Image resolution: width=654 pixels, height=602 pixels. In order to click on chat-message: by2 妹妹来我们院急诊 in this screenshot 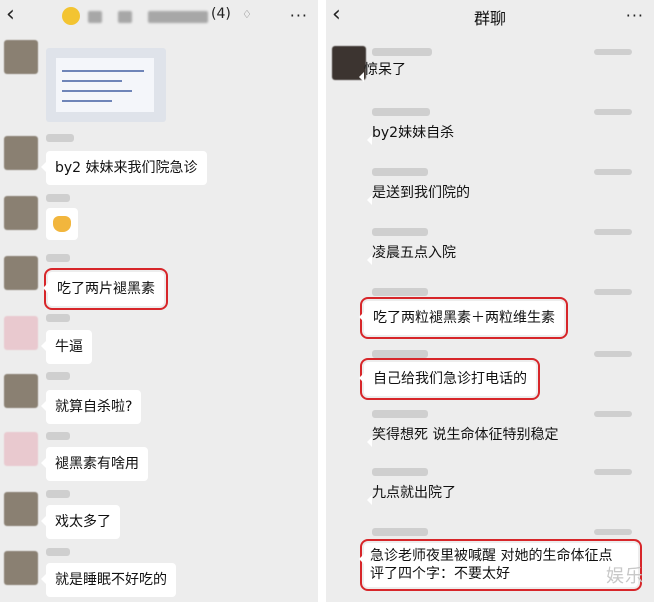, I will do `click(124, 168)`.